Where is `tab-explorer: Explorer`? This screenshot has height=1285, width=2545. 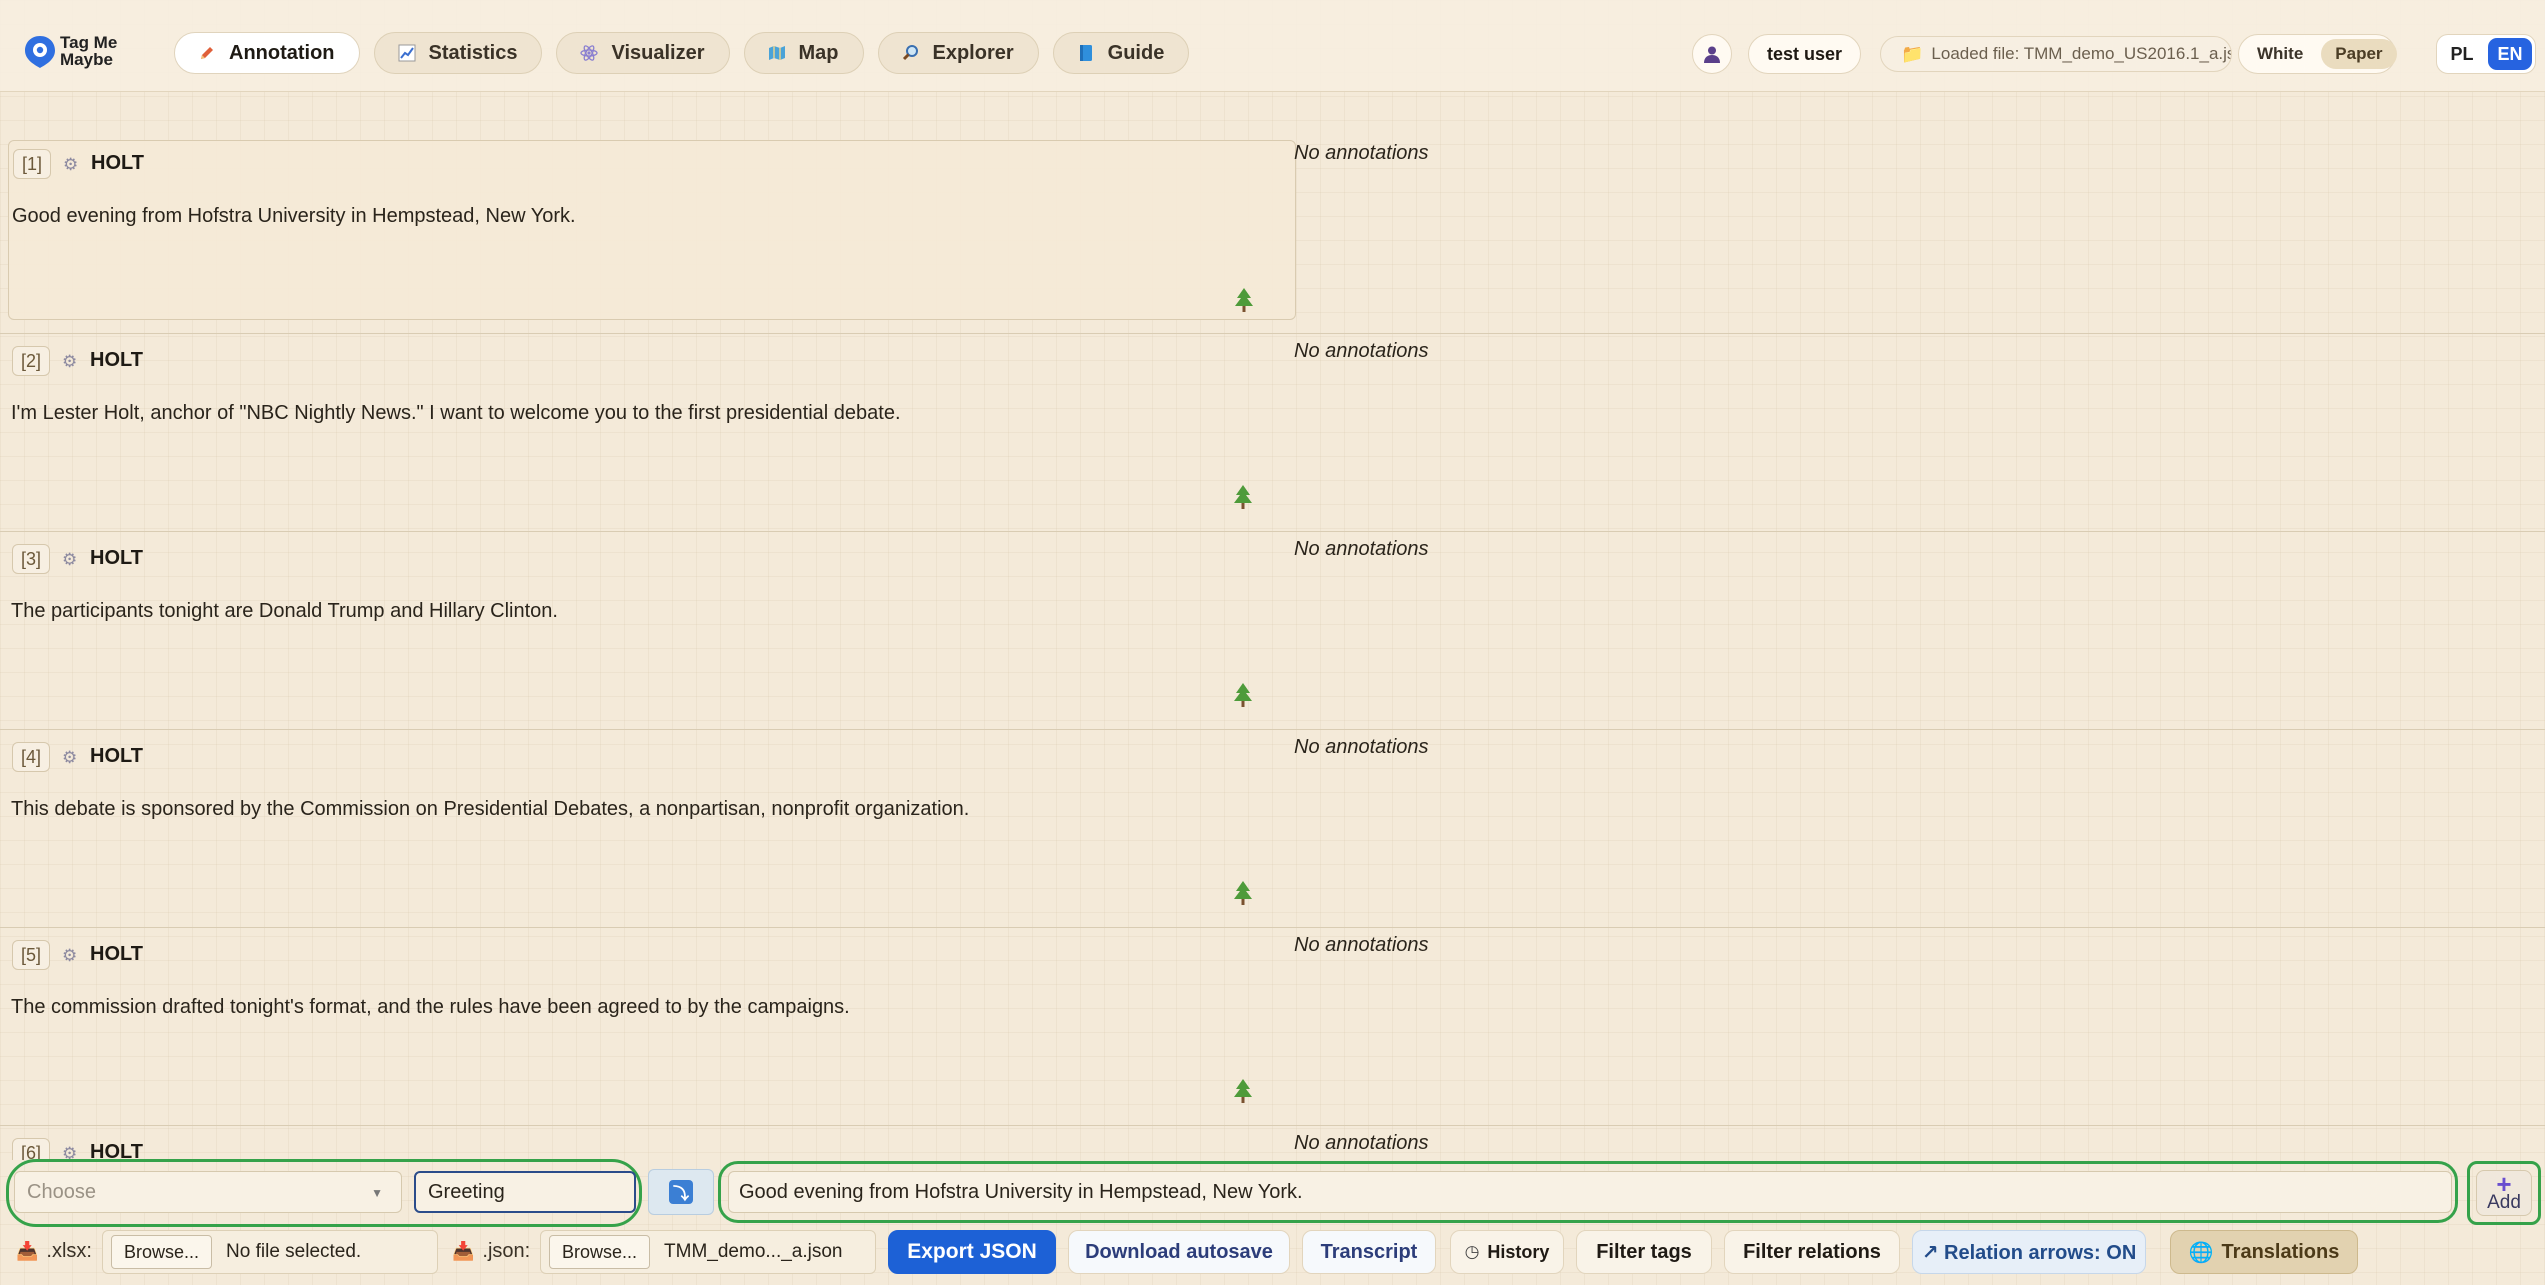
tab-explorer: Explorer is located at coordinates (958, 53).